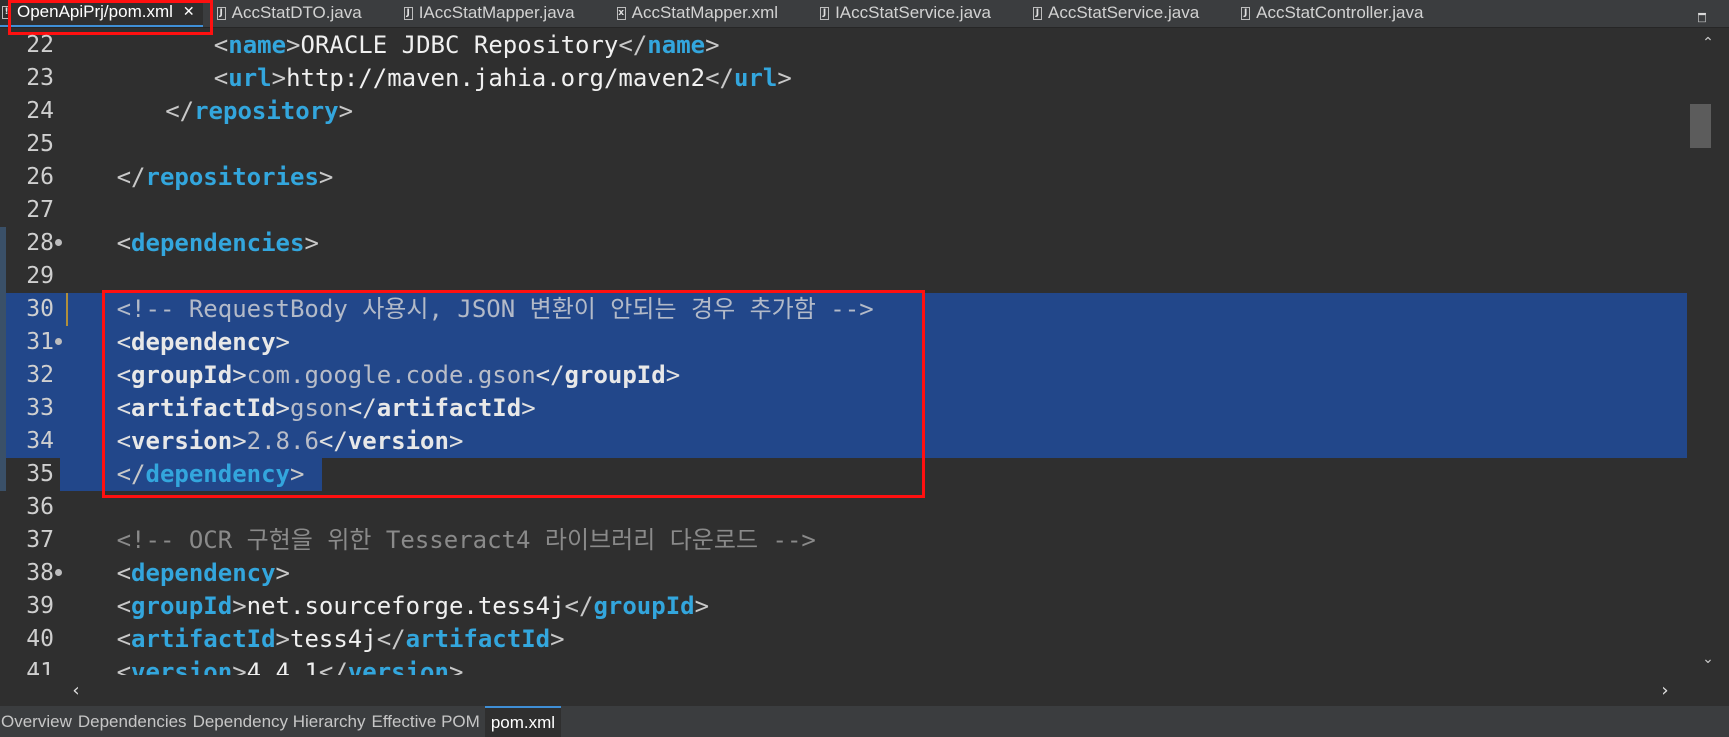 Image resolution: width=1729 pixels, height=737 pixels. I want to click on xml-text: 2.8.6, so click(282, 441).